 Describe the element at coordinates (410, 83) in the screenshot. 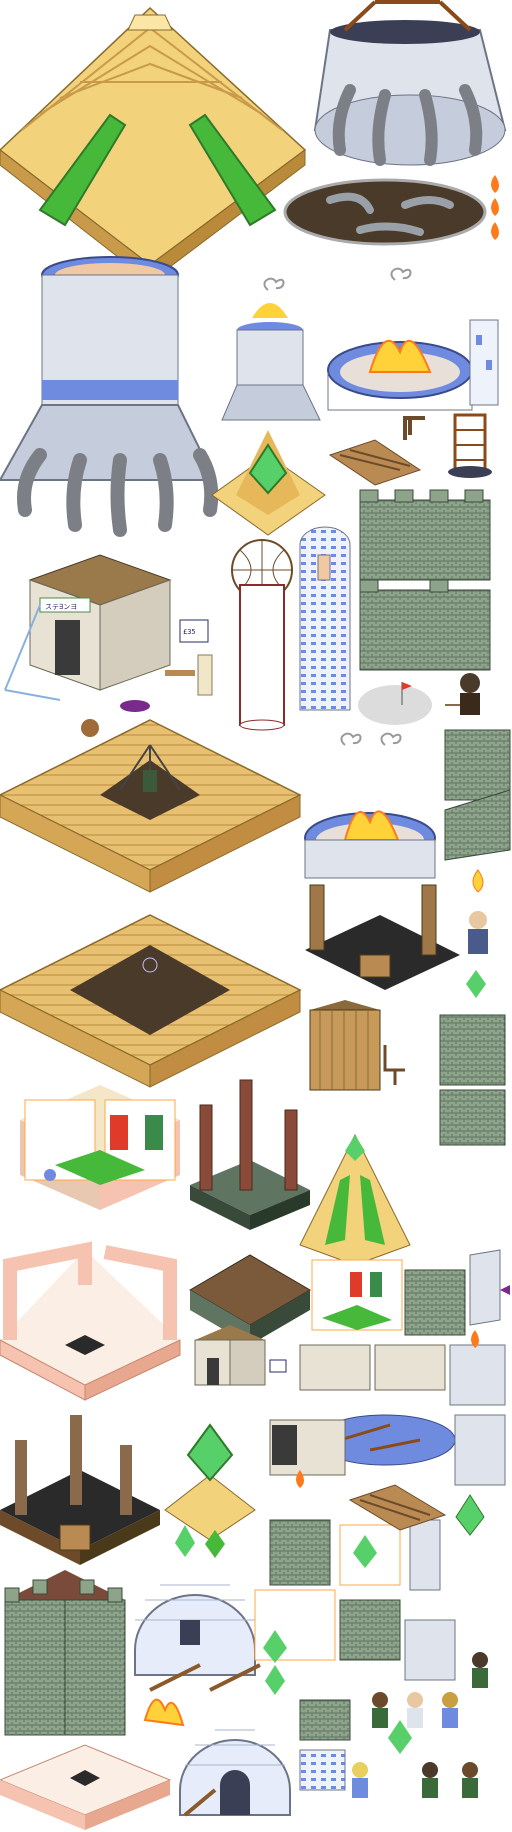

I see `brazier-large` at that location.